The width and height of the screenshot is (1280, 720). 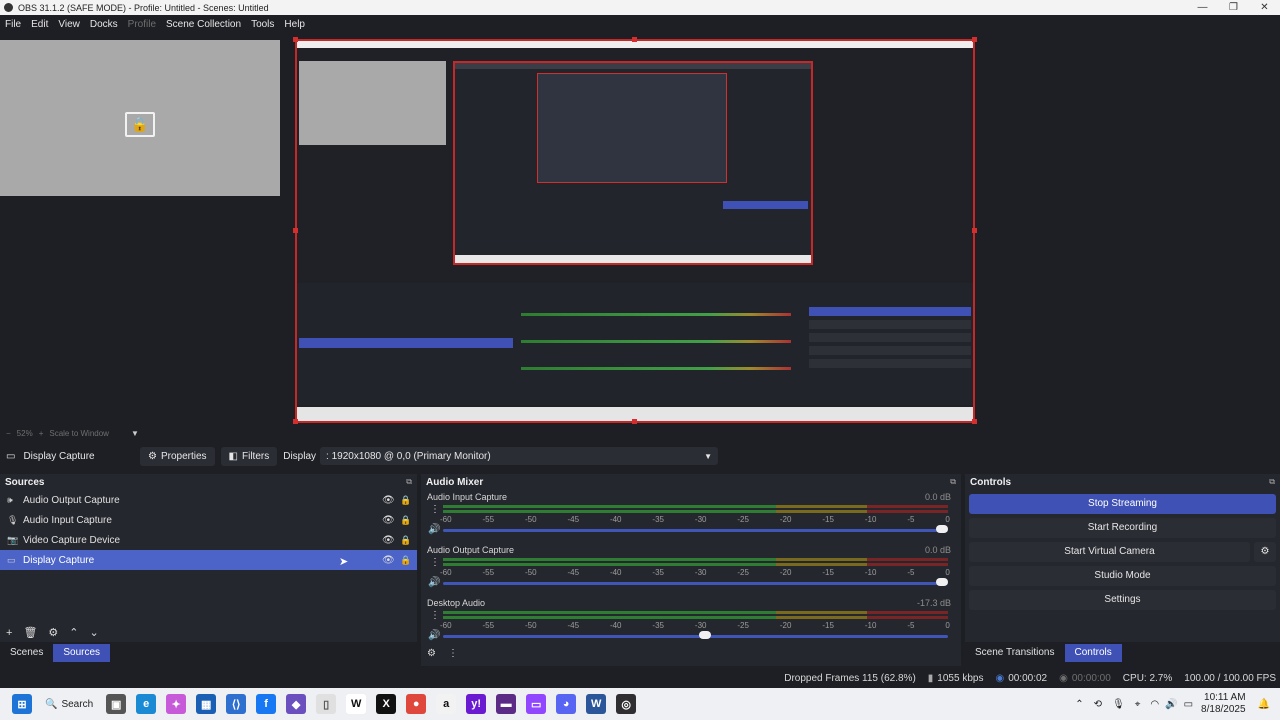 I want to click on zoom-in-icon: +, so click(x=41, y=433).